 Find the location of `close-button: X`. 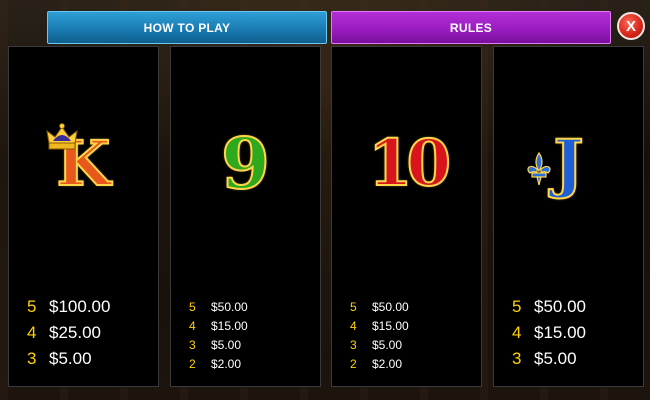

close-button: X is located at coordinates (631, 26).